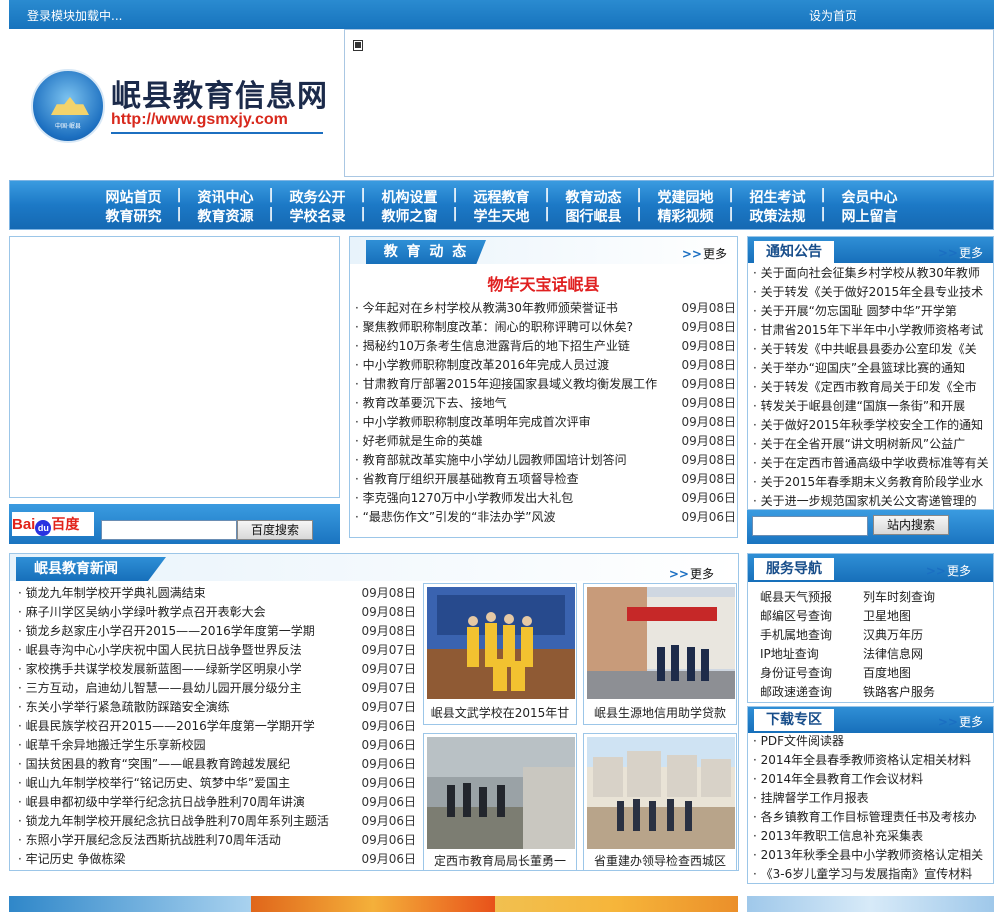 Image resolution: width=1003 pixels, height=912 pixels. I want to click on nav-link: 党建园地, so click(684, 197).